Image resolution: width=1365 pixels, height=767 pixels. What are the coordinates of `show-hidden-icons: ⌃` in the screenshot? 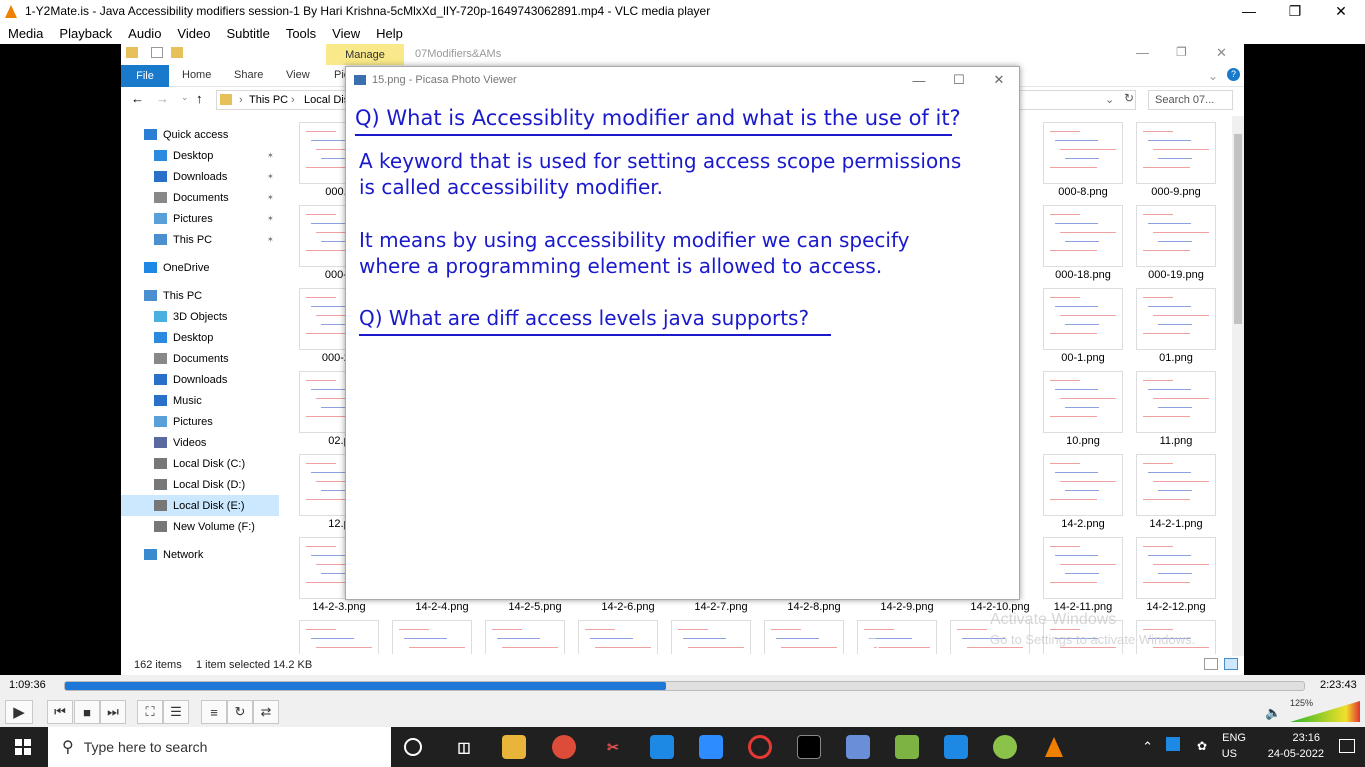 It's located at (1147, 747).